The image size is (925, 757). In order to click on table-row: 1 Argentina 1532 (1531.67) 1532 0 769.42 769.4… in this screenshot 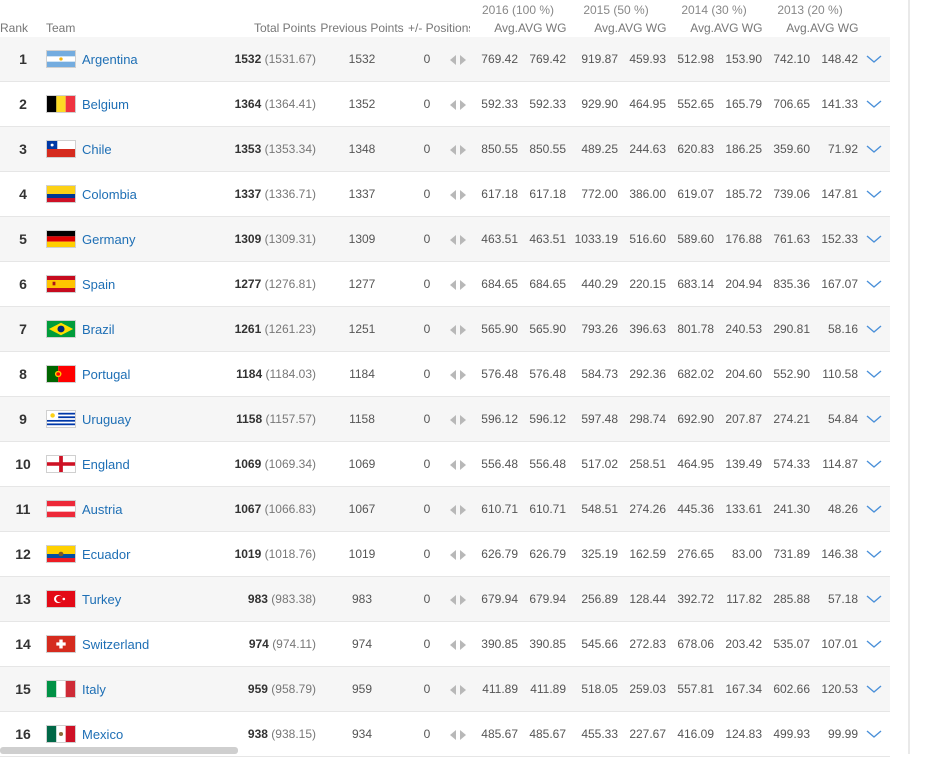, I will do `click(445, 59)`.